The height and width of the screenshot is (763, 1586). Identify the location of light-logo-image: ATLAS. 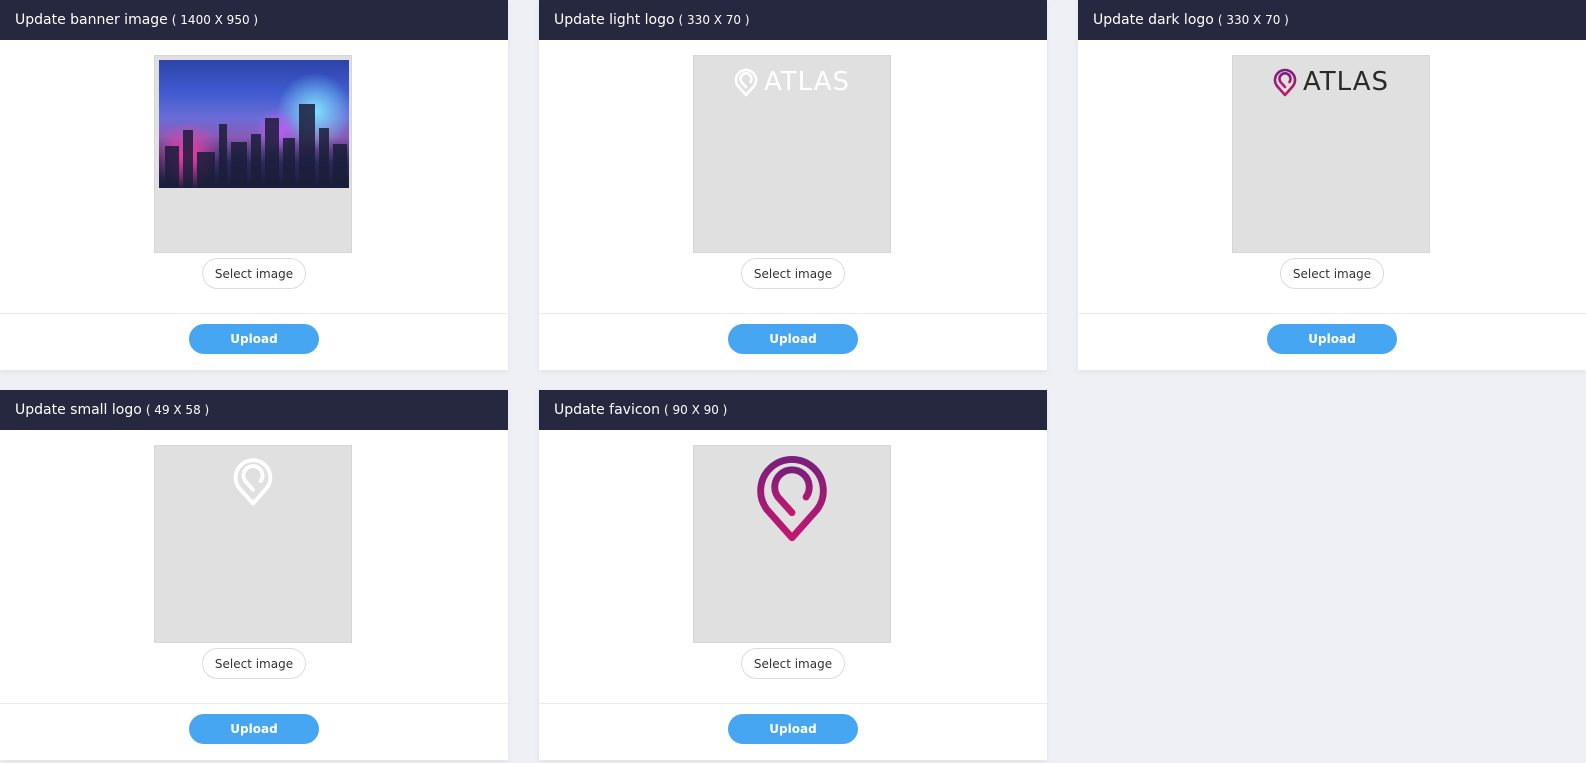
(792, 82).